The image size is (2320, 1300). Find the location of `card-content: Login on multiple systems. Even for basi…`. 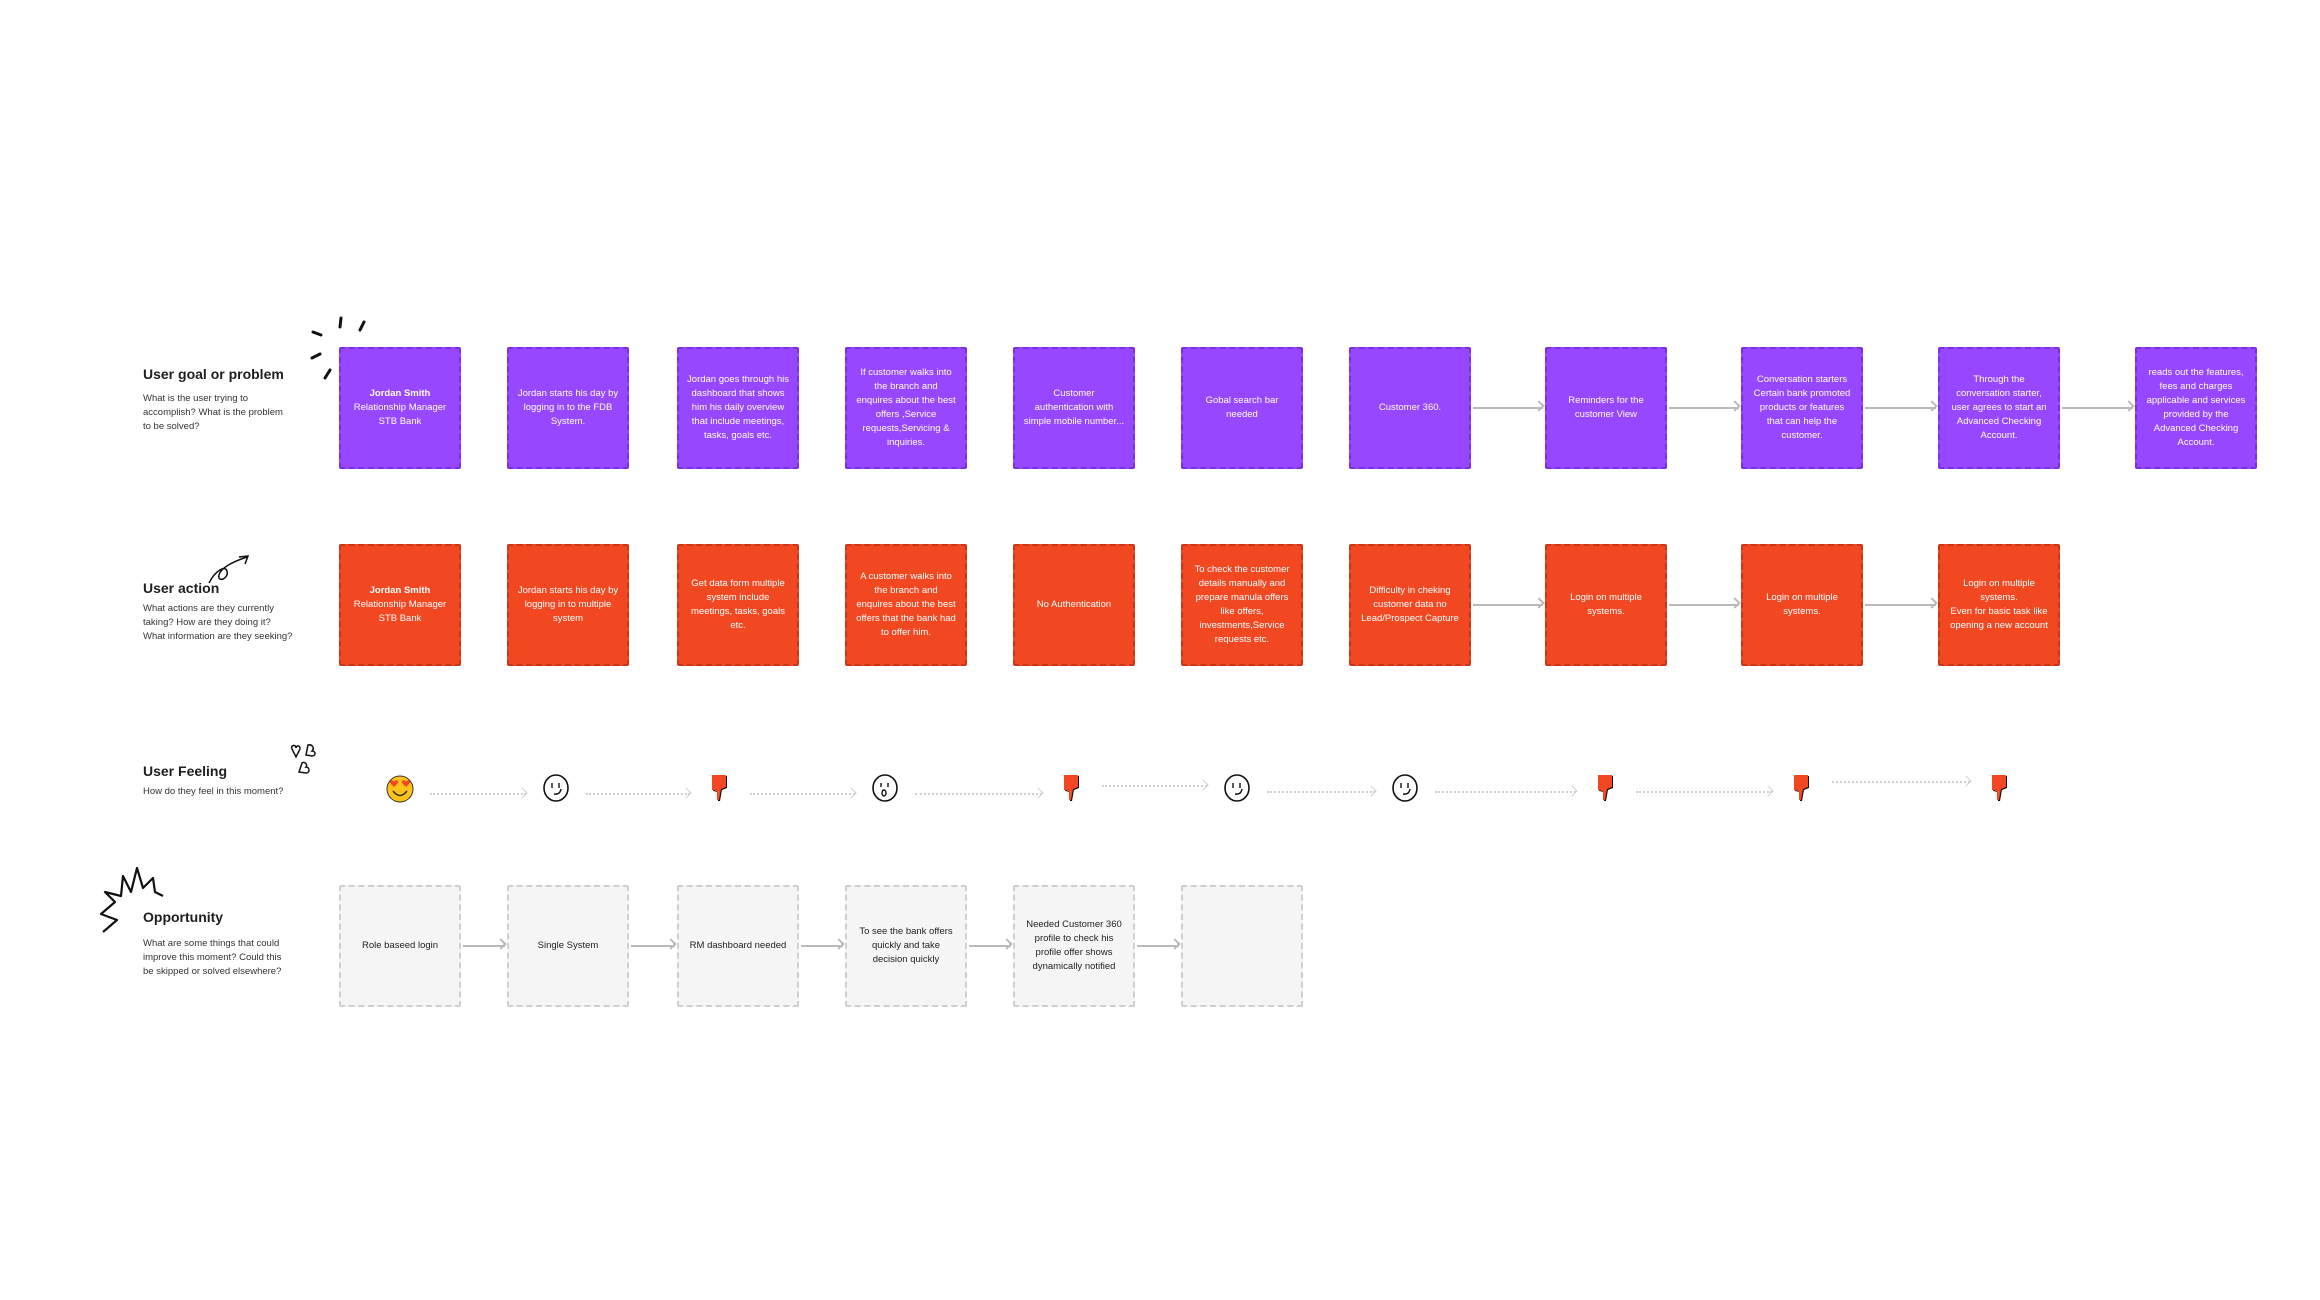

card-content: Login on multiple systems. Even for basi… is located at coordinates (1999, 605).